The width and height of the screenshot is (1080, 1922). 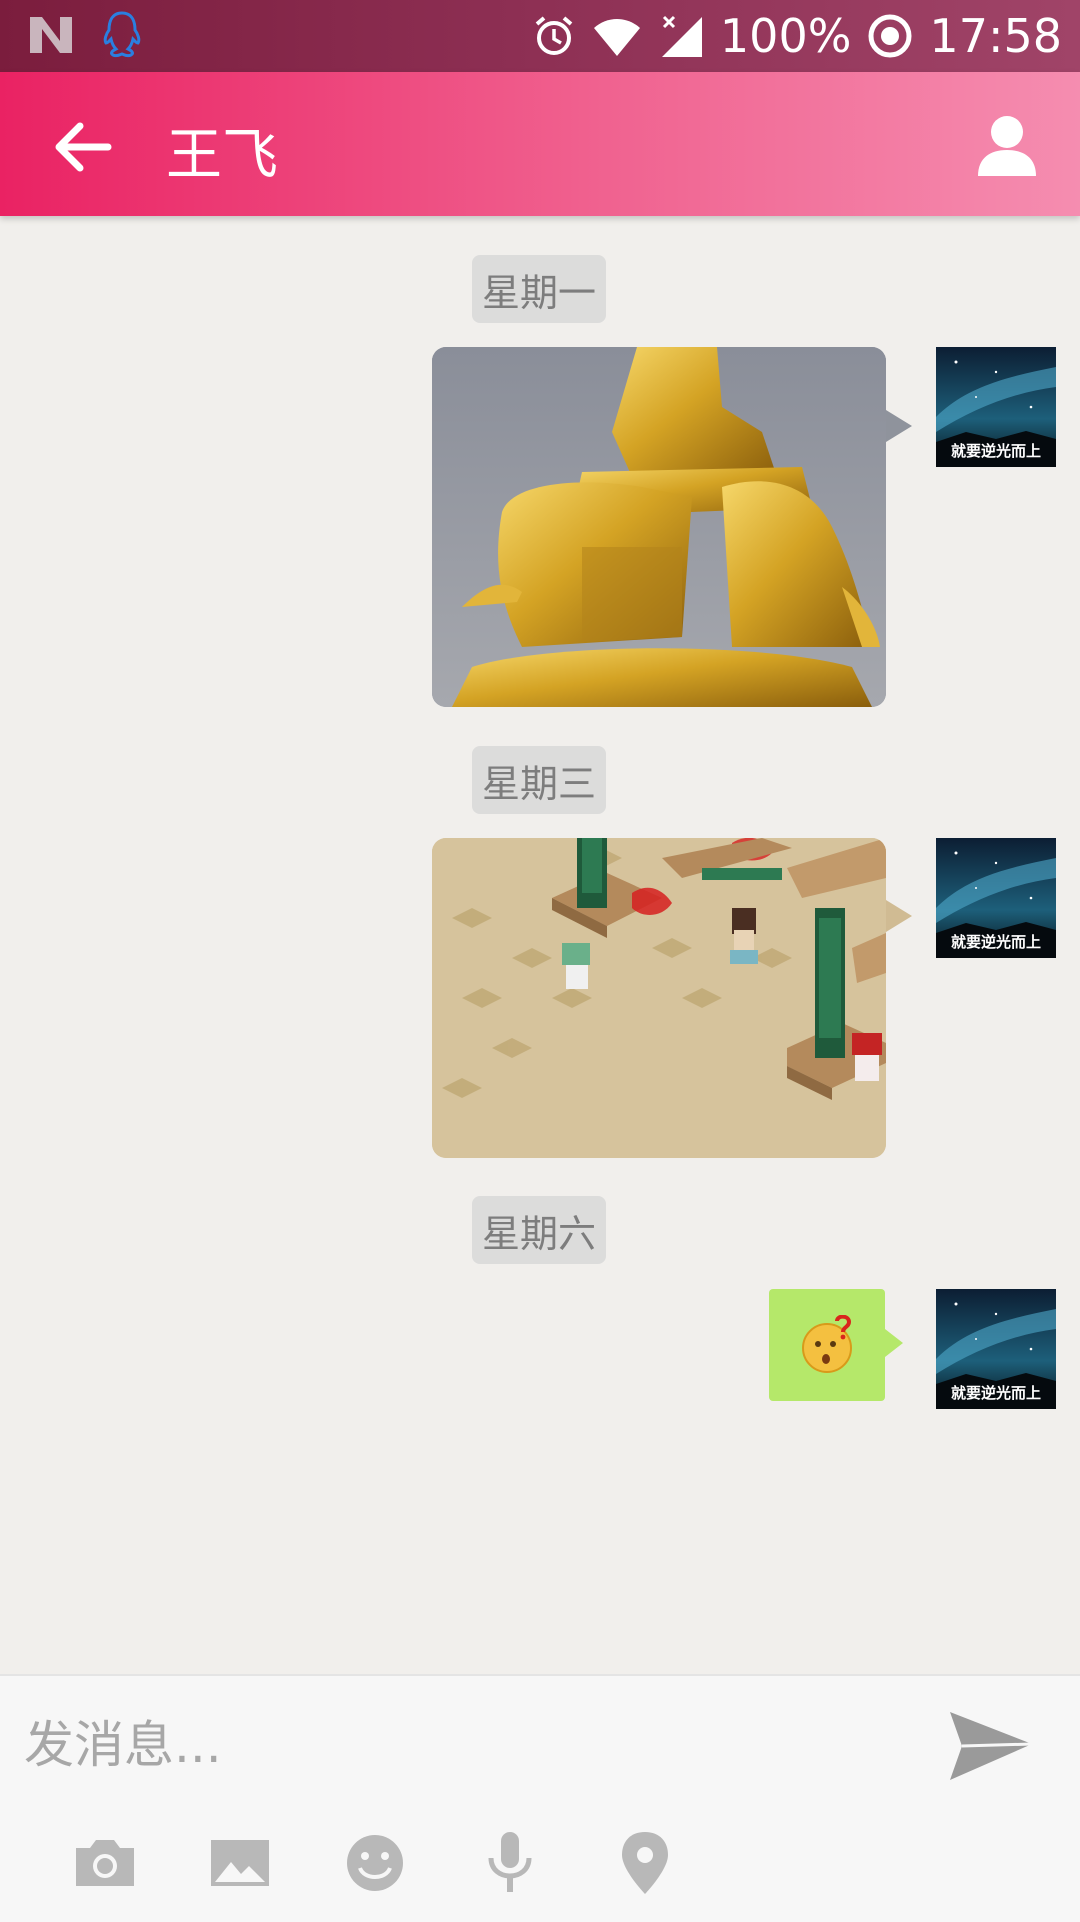 I want to click on microphone-icon, so click(x=510, y=1863).